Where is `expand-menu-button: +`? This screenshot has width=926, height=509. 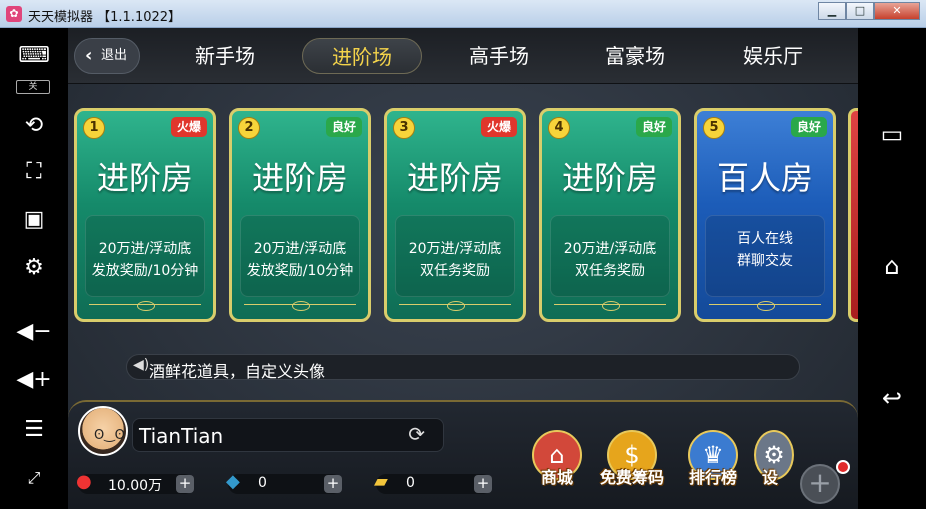
expand-menu-button: + is located at coordinates (820, 484).